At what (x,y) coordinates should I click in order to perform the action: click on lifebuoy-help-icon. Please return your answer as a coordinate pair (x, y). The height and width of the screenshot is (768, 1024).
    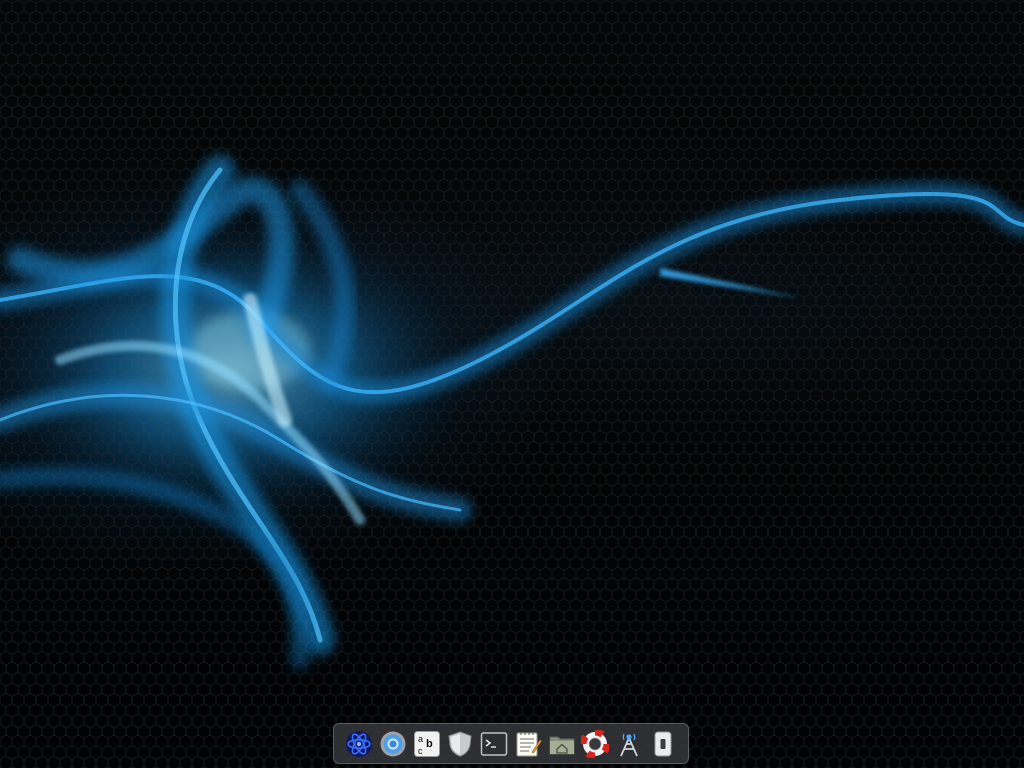
    Looking at the image, I should click on (595, 743).